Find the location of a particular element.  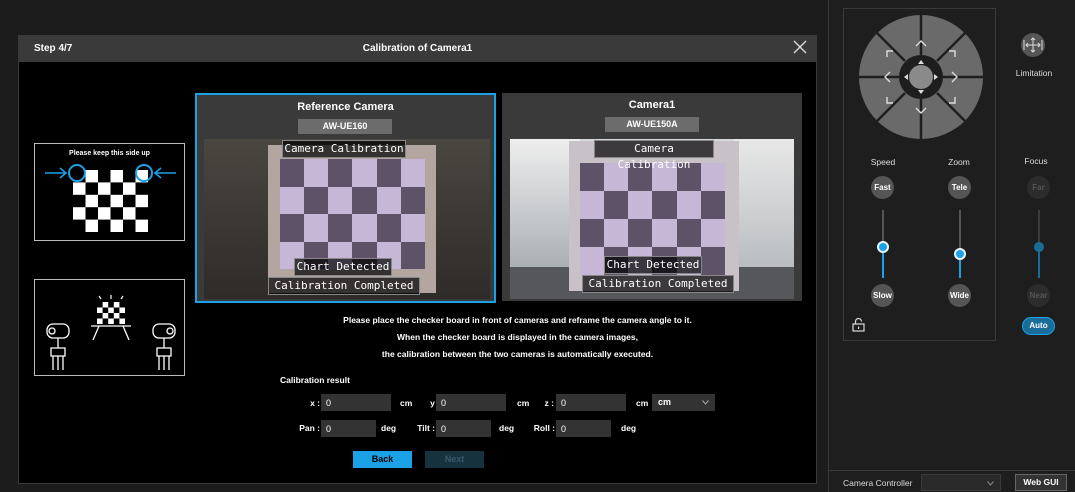

focus-far-button: Far is located at coordinates (1038, 187).